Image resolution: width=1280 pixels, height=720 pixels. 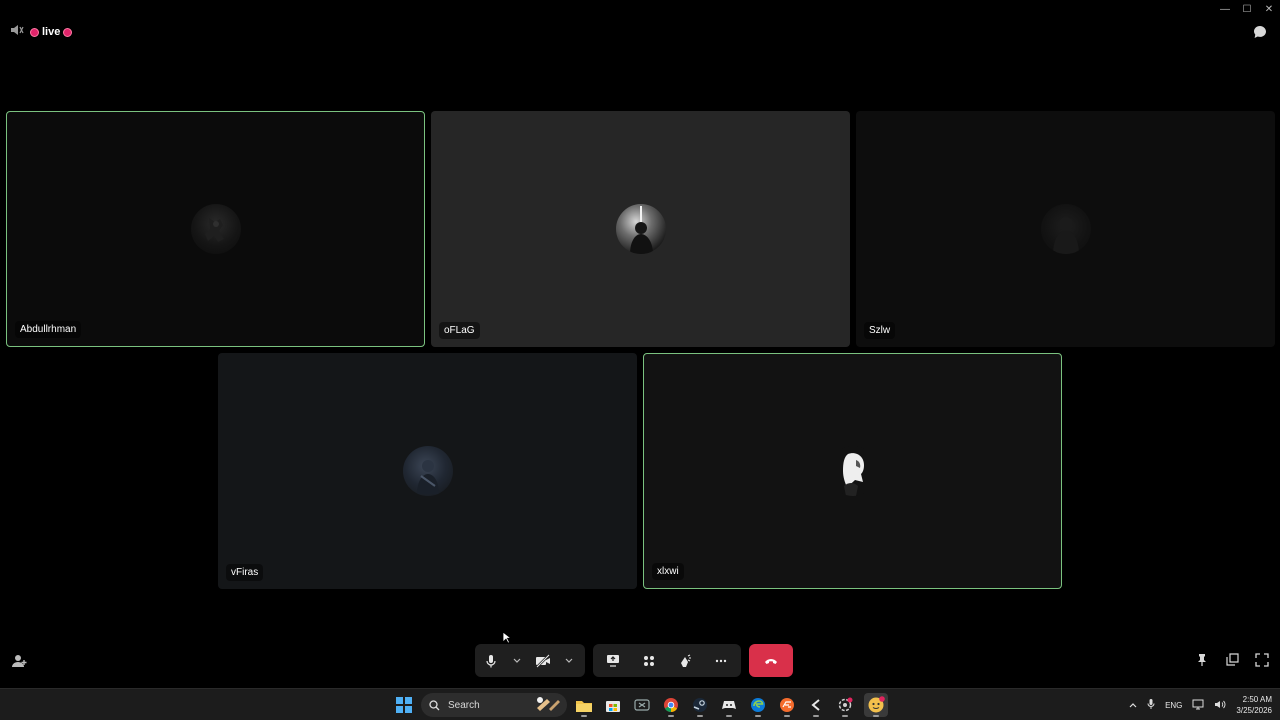 I want to click on pin-button, so click(x=1202, y=660).